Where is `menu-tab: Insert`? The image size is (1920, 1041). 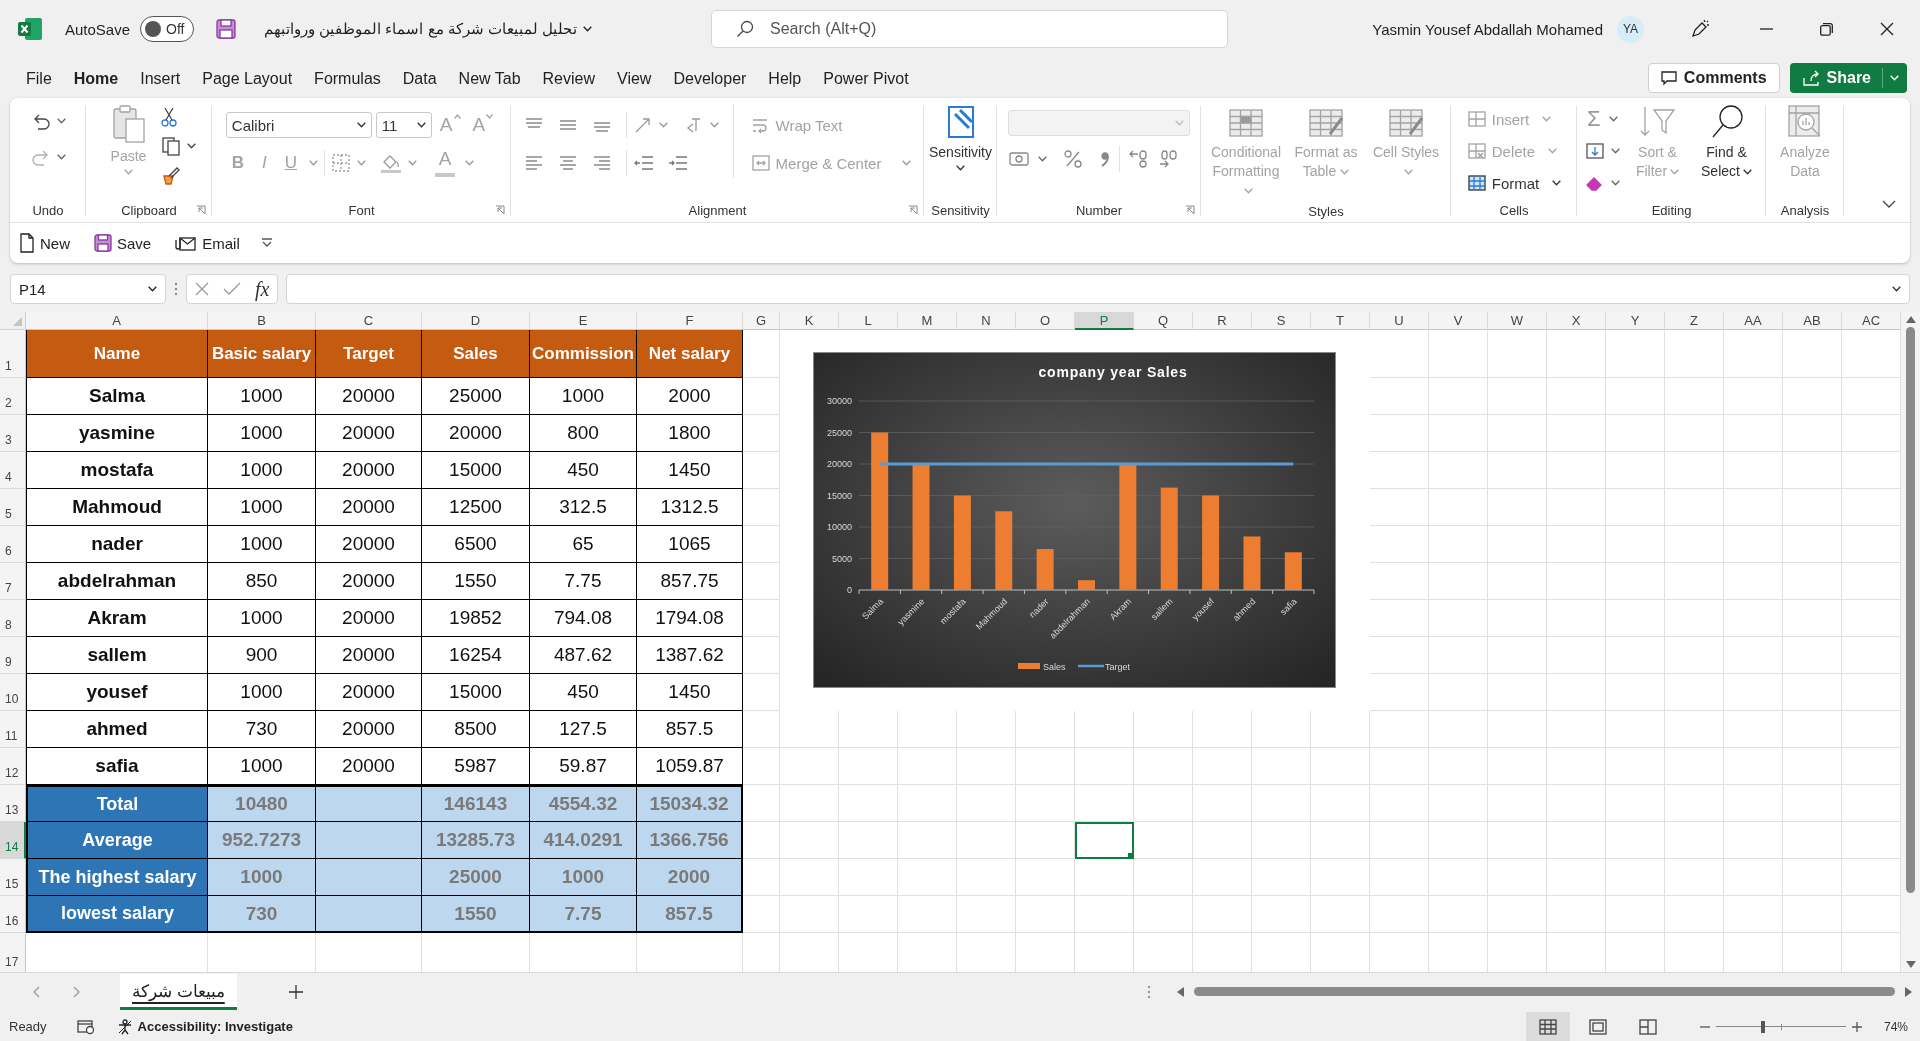
menu-tab: Insert is located at coordinates (160, 78).